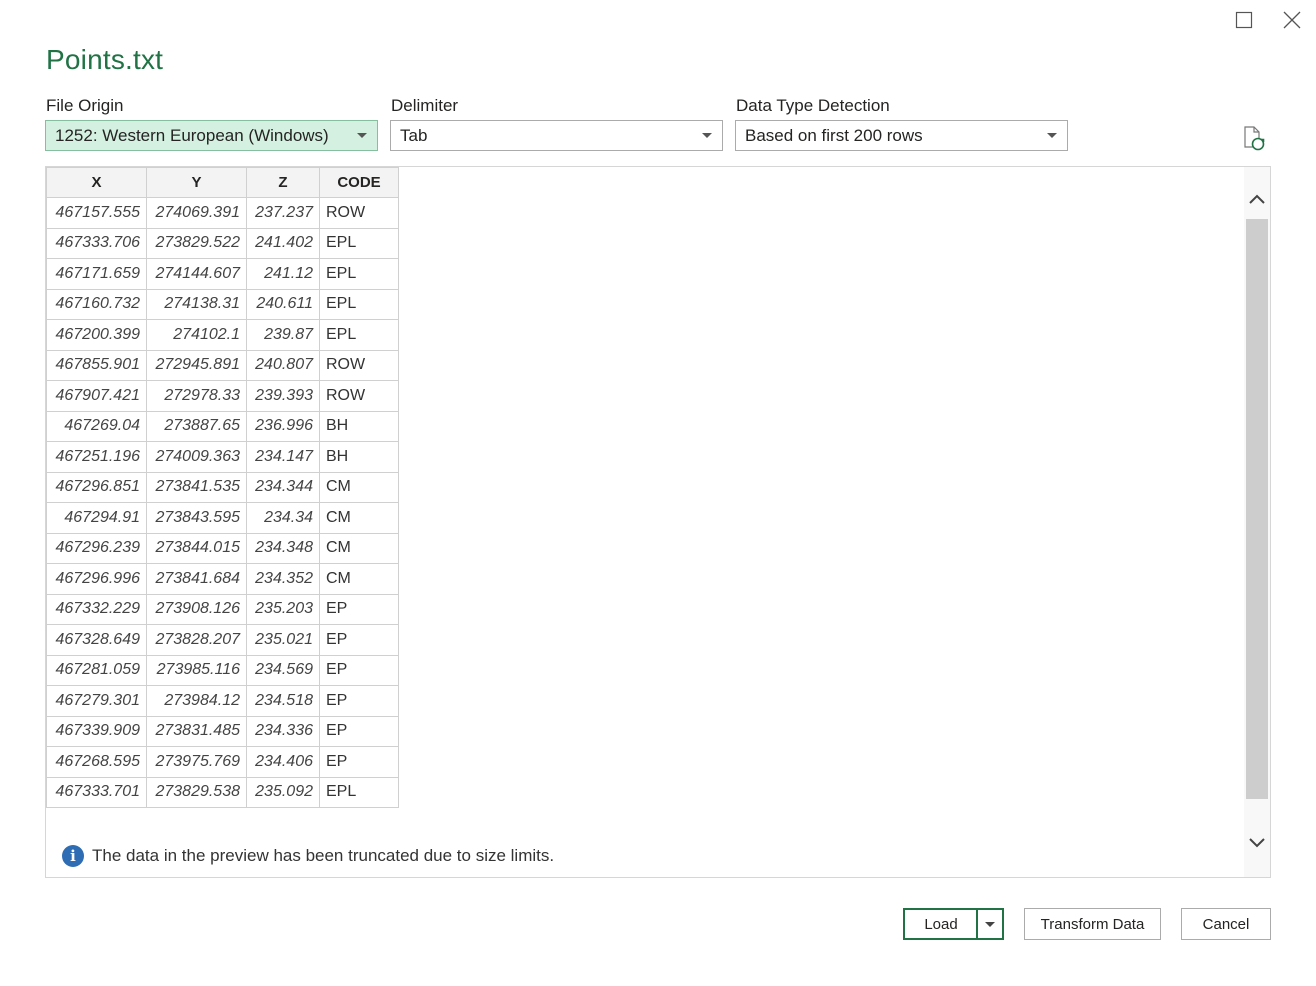  Describe the element at coordinates (196, 640) in the screenshot. I see `cell-y: 273828.207` at that location.